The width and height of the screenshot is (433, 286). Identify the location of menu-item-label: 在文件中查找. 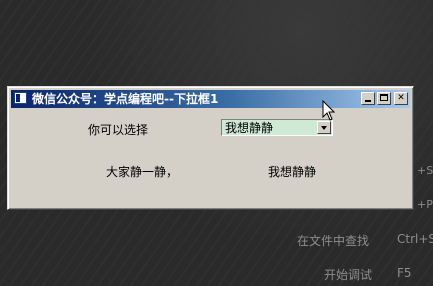
(333, 241).